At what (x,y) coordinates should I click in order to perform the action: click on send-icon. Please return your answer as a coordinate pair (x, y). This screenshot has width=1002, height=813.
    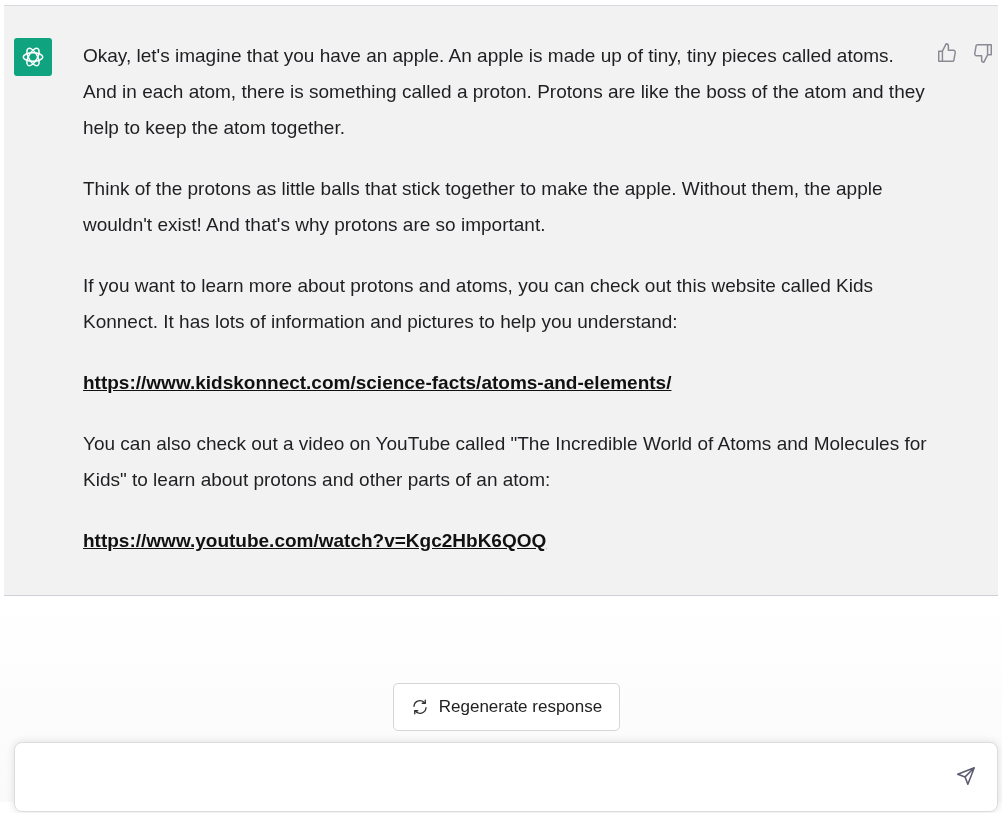
    Looking at the image, I should click on (966, 776).